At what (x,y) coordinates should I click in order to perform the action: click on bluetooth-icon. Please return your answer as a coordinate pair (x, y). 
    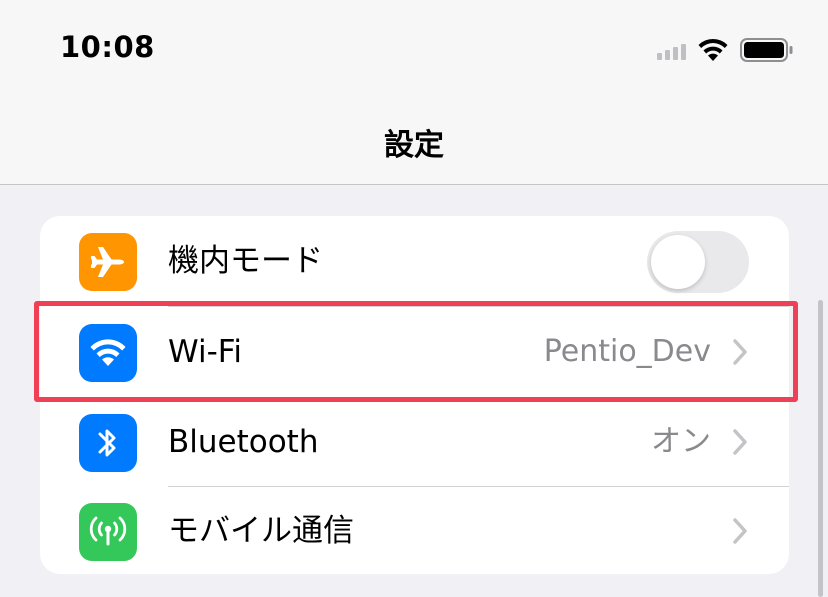
    Looking at the image, I should click on (108, 443).